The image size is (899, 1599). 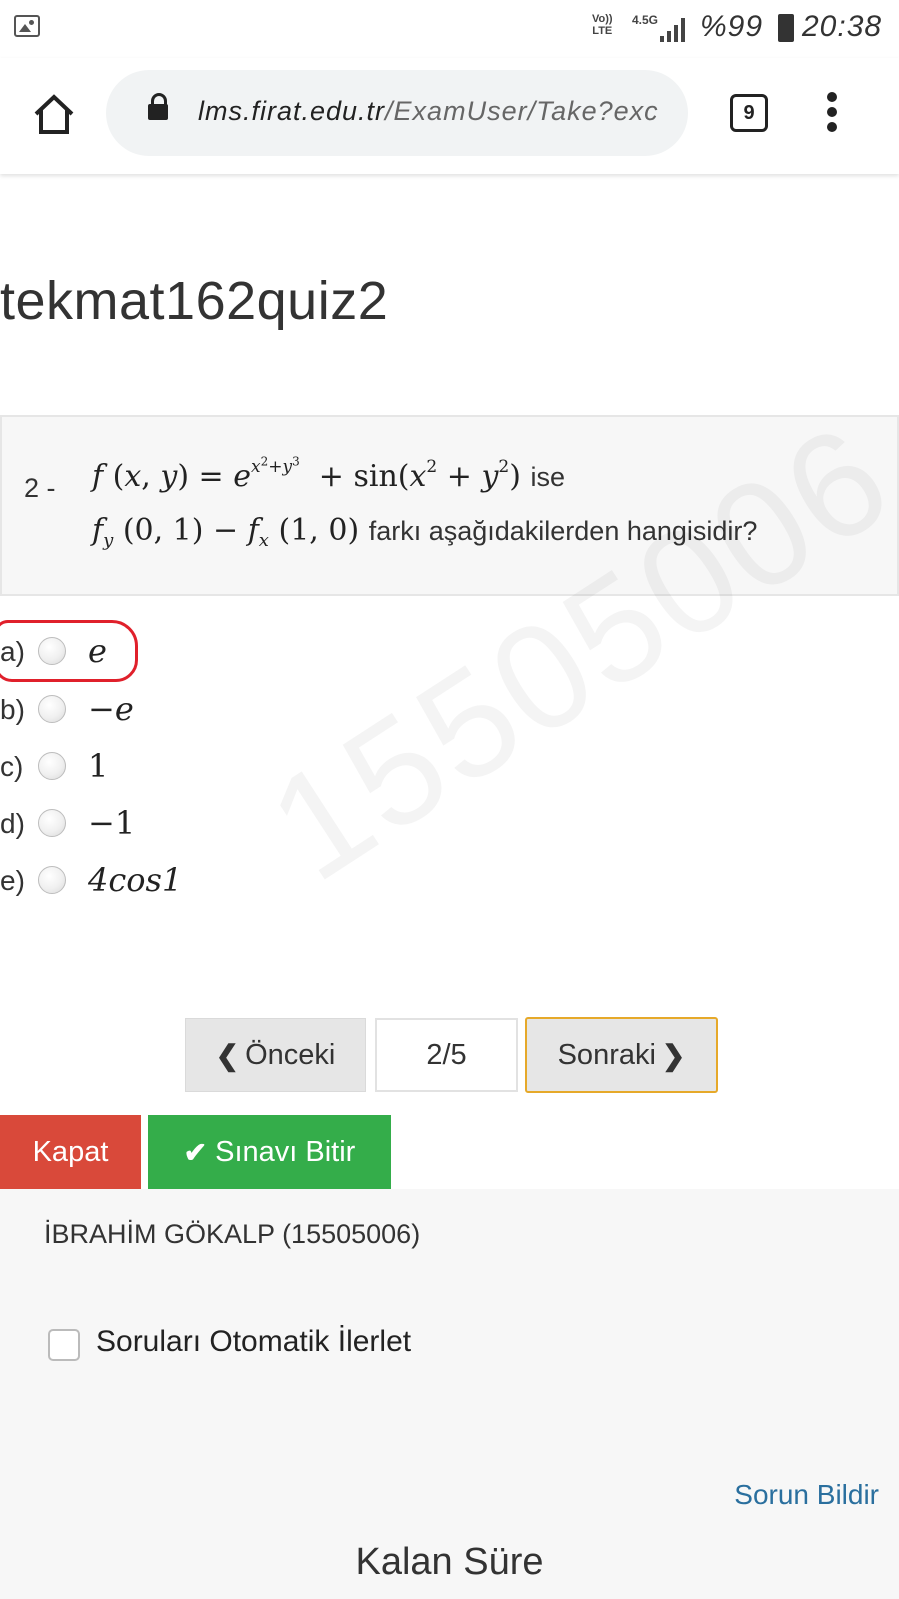 I want to click on more-menu-icon, so click(x=832, y=116).